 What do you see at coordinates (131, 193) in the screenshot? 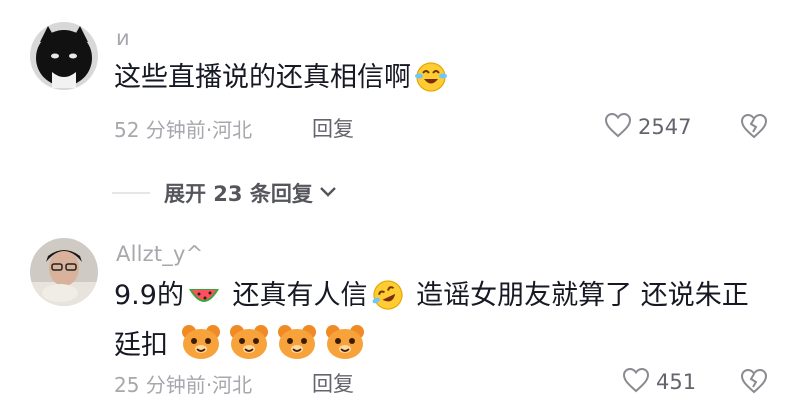
I see `divider` at bounding box center [131, 193].